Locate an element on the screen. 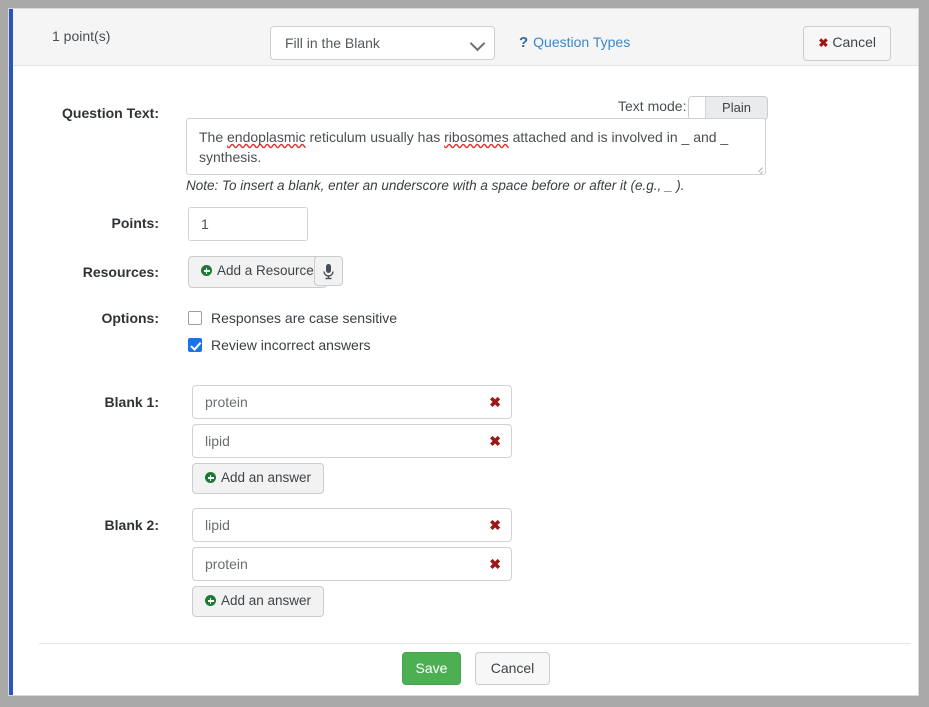  points-summary-label: 1 point(s) is located at coordinates (81, 36).